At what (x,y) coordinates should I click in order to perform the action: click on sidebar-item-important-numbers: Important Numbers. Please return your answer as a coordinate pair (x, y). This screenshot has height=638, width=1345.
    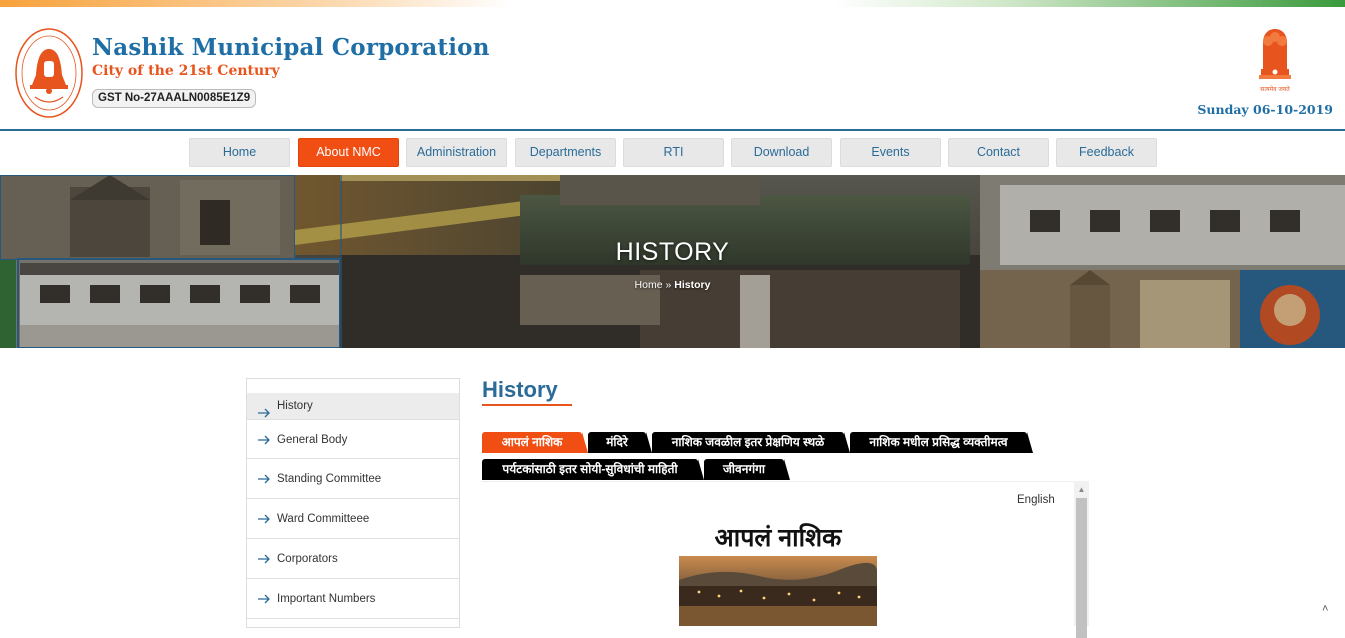
    Looking at the image, I should click on (353, 599).